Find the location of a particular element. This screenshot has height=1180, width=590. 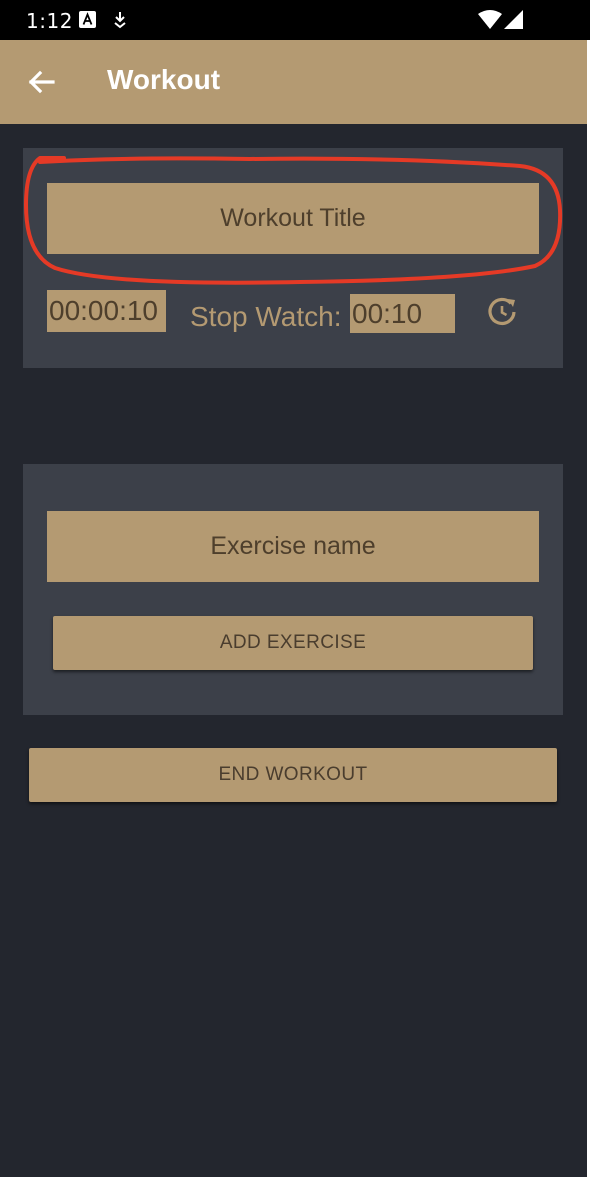

stopwatch-value: 00:10 is located at coordinates (402, 313).